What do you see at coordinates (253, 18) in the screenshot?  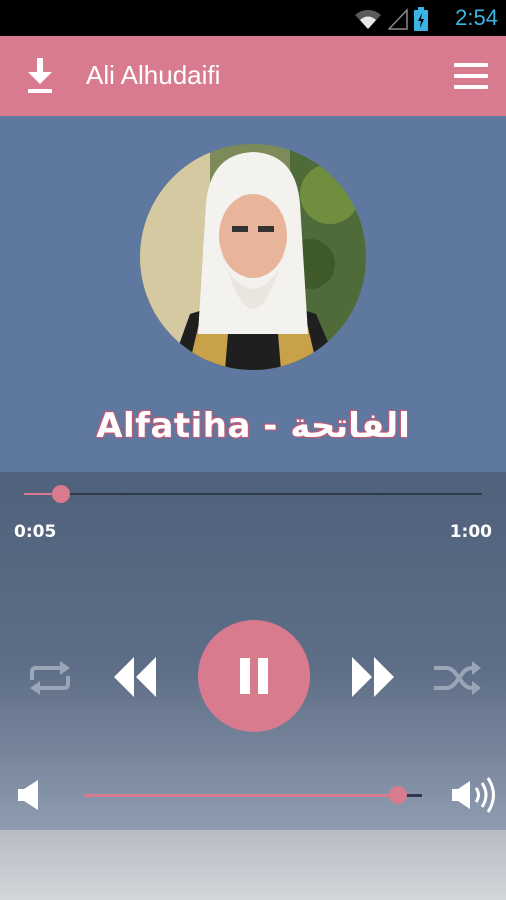 I see `status-bar: 2:54` at bounding box center [253, 18].